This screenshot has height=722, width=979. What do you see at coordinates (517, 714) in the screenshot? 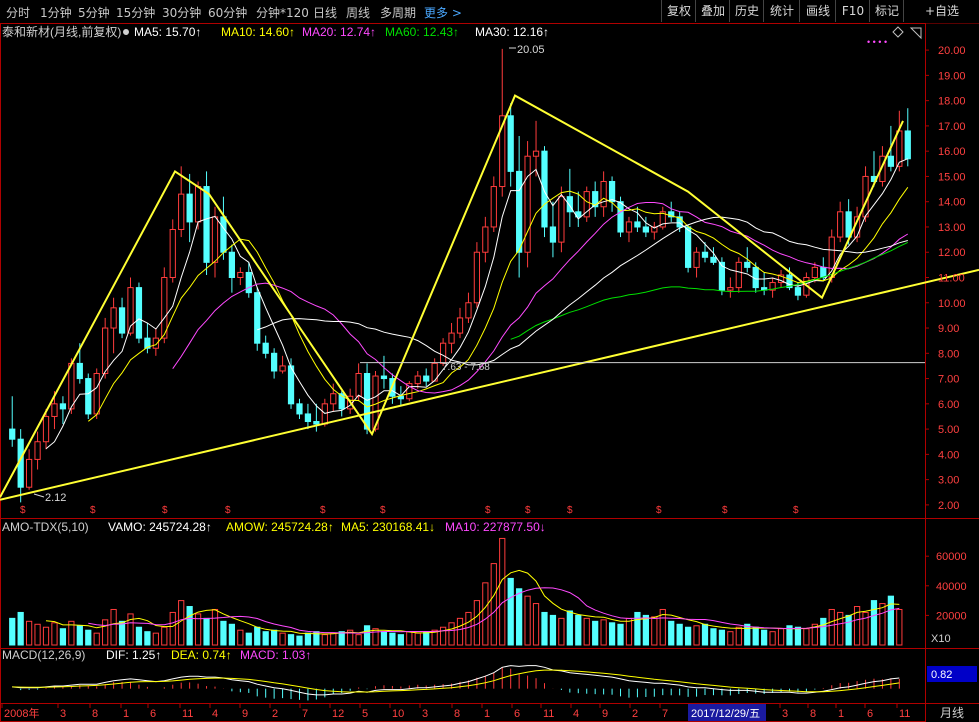
I see `time-tick-label: 6` at bounding box center [517, 714].